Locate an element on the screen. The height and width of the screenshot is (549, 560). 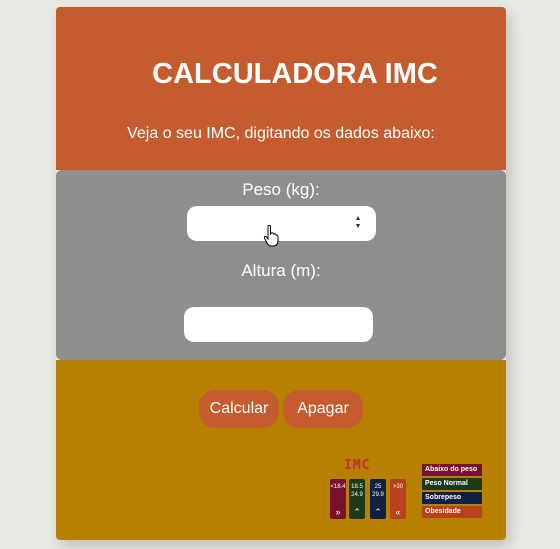
number-spinner-icon: ▲ ▼ is located at coordinates (358, 223).